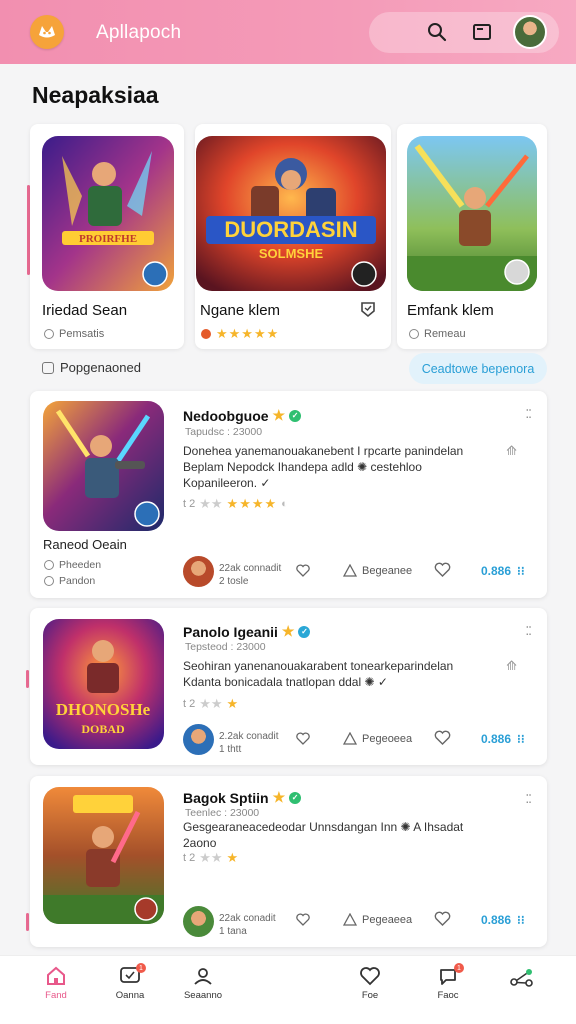  I want to click on svg-text: SOLMSHE, so click(291, 253).